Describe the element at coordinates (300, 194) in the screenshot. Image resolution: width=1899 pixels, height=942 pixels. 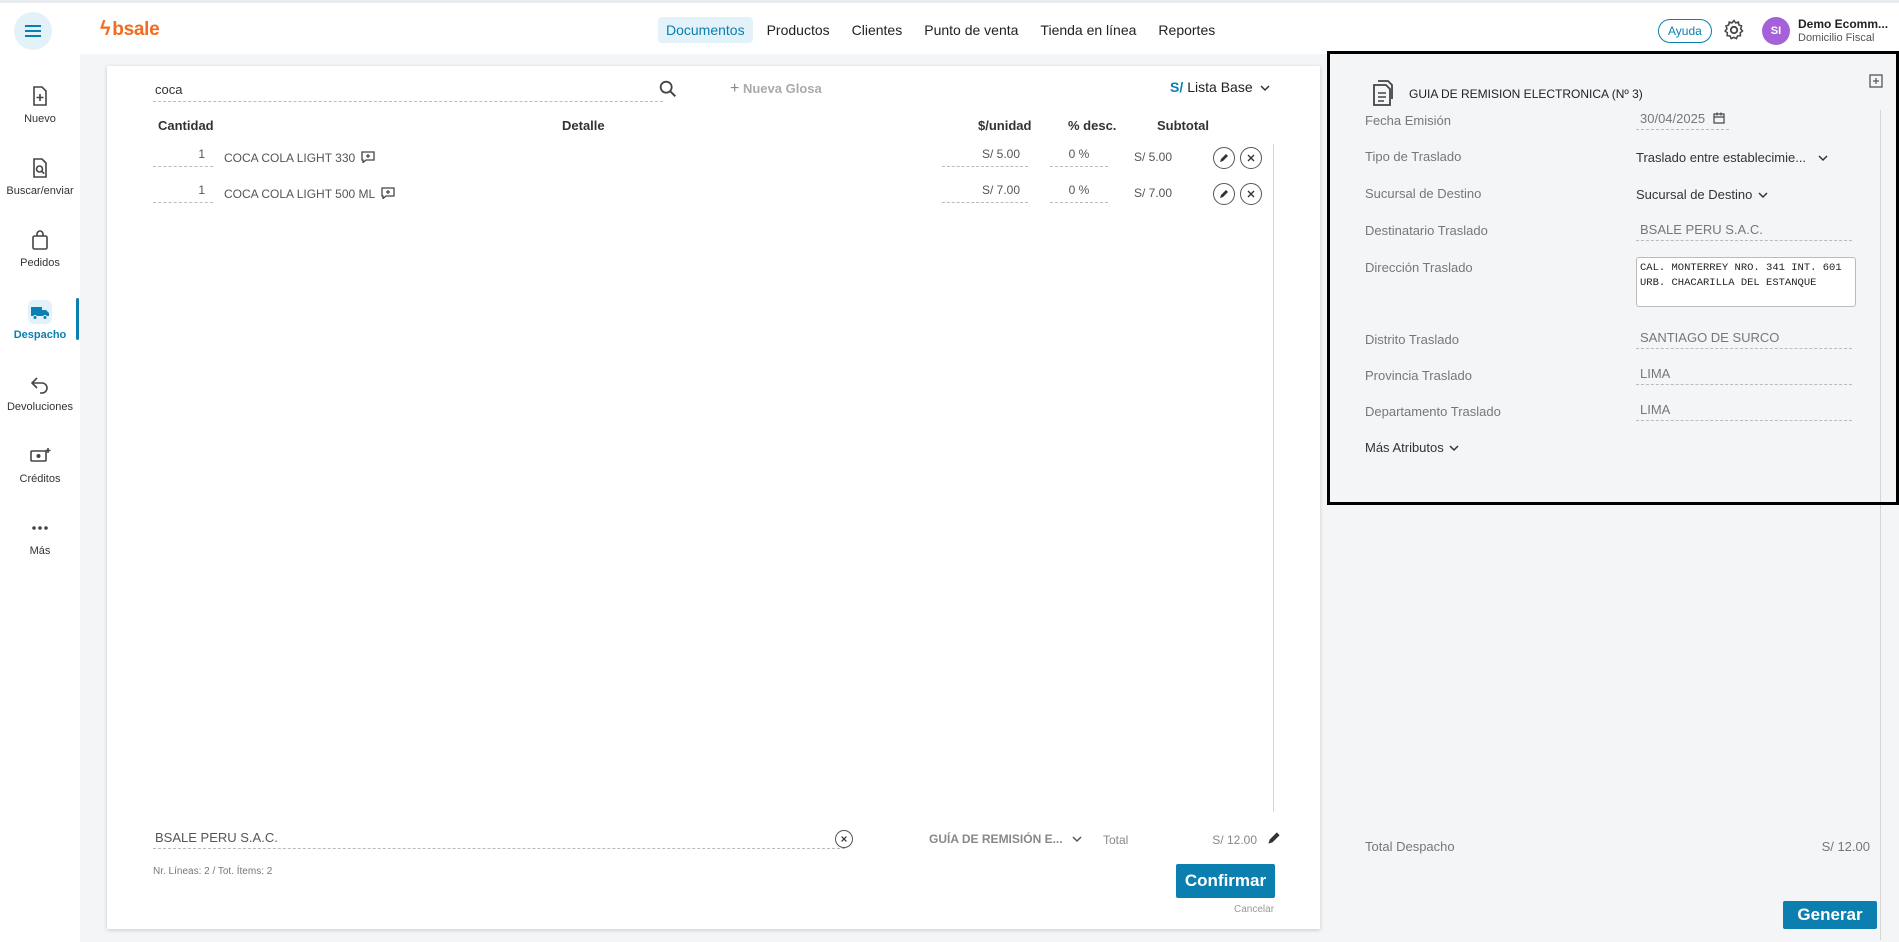
I see `product-name: COCA COLA LIGHT 500 ML` at that location.